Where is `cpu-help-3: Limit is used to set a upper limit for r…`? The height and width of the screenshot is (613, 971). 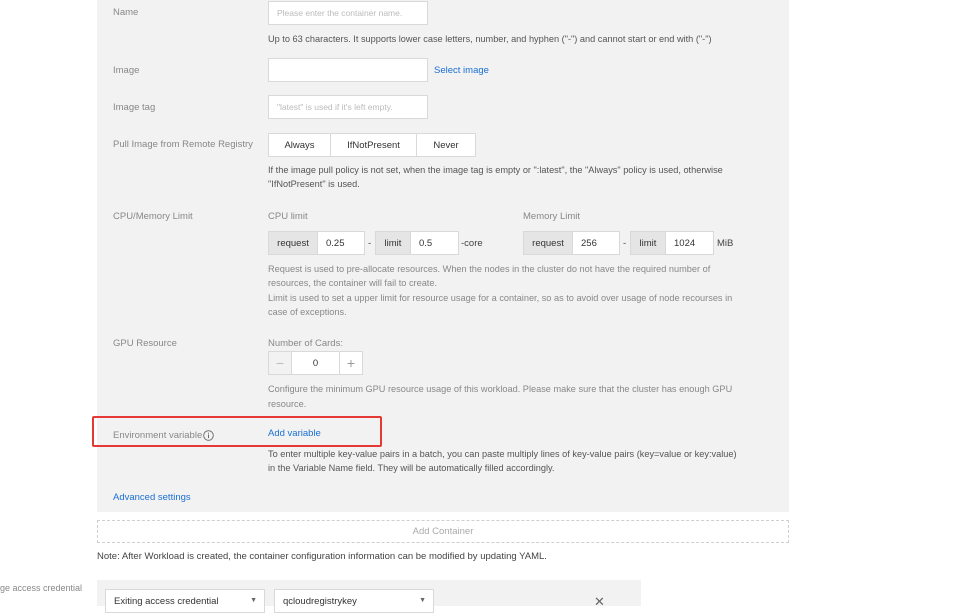 cpu-help-3: Limit is used to set a upper limit for r… is located at coordinates (500, 298).